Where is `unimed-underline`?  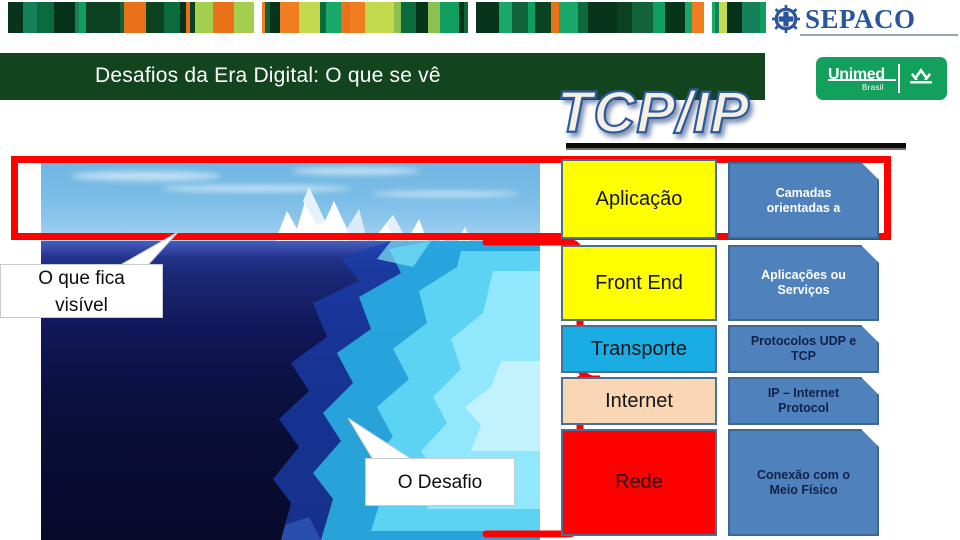
unimed-underline is located at coordinates (862, 80).